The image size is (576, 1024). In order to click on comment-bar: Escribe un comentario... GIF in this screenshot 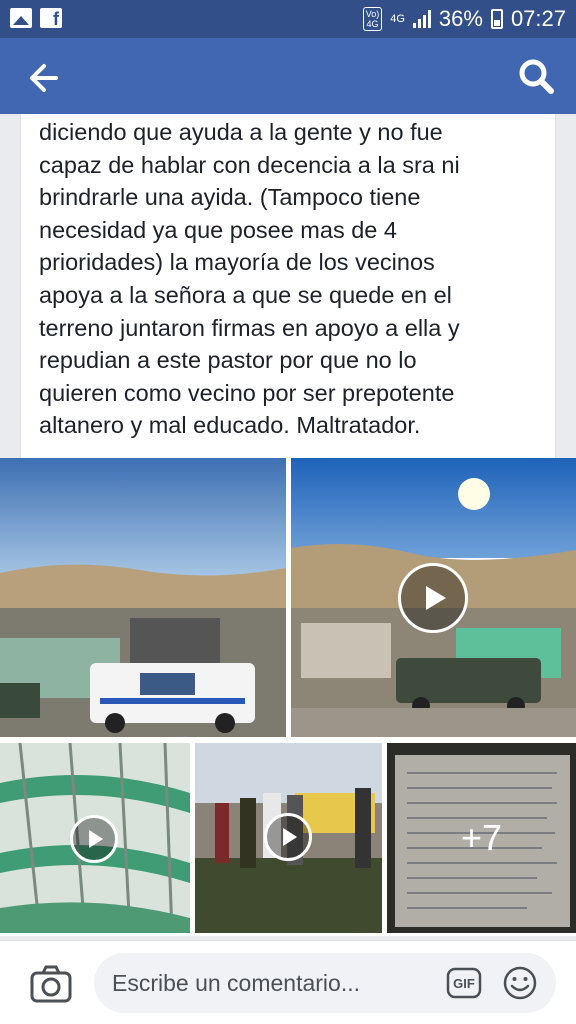, I will do `click(288, 982)`.